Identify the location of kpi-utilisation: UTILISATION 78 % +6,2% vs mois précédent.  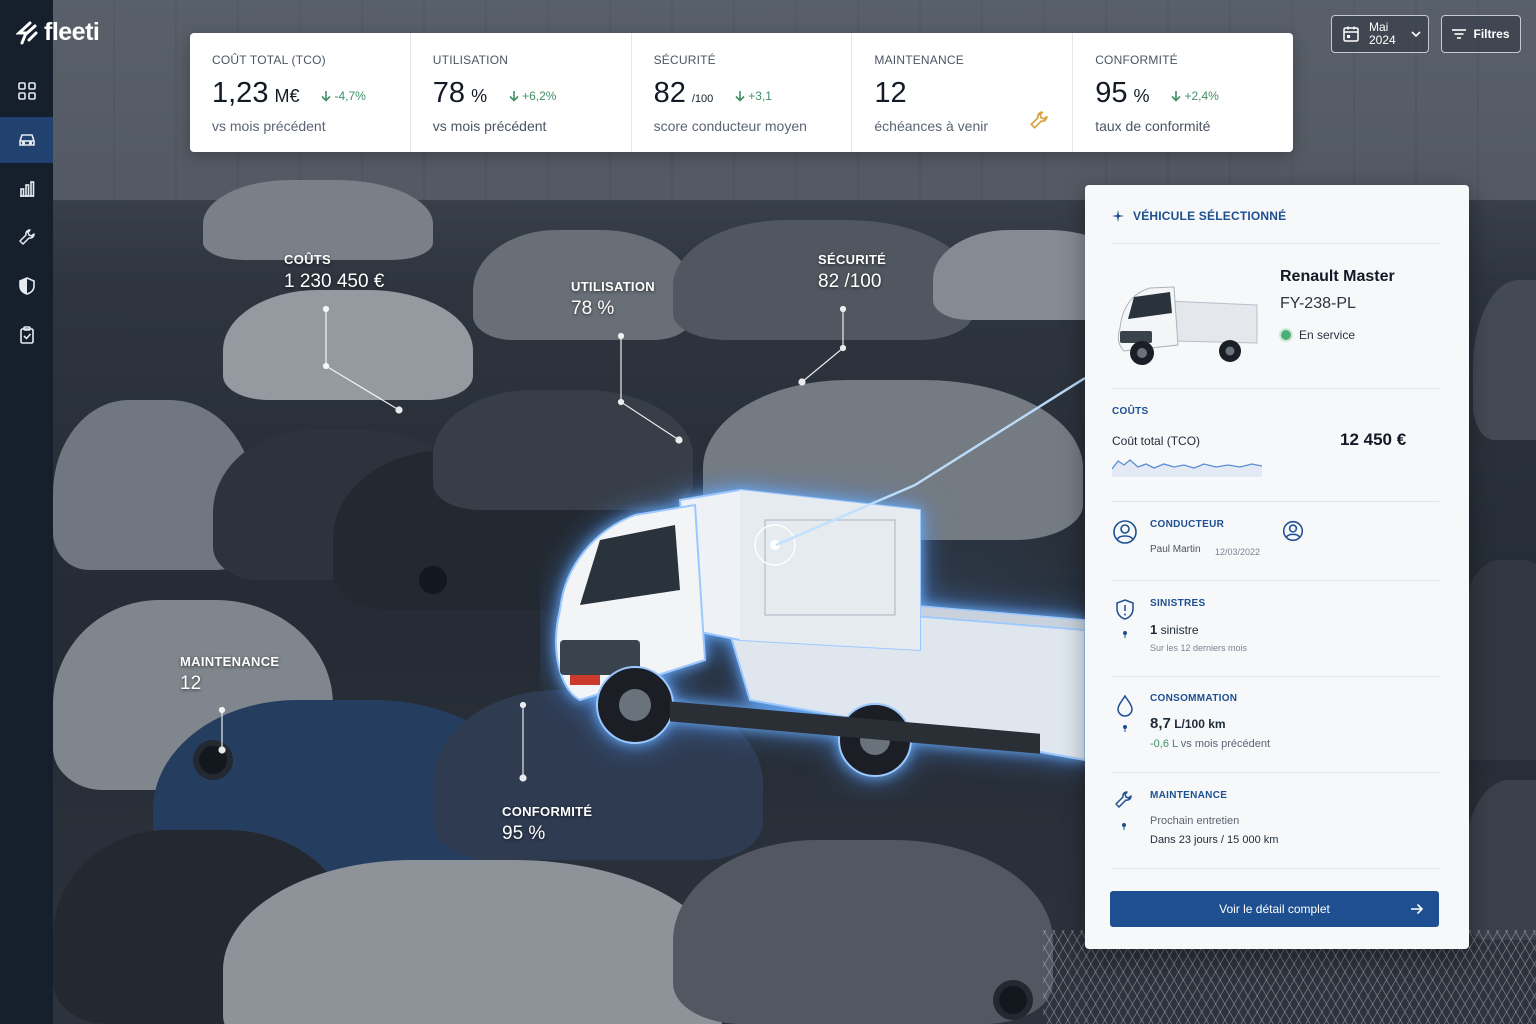
(521, 92).